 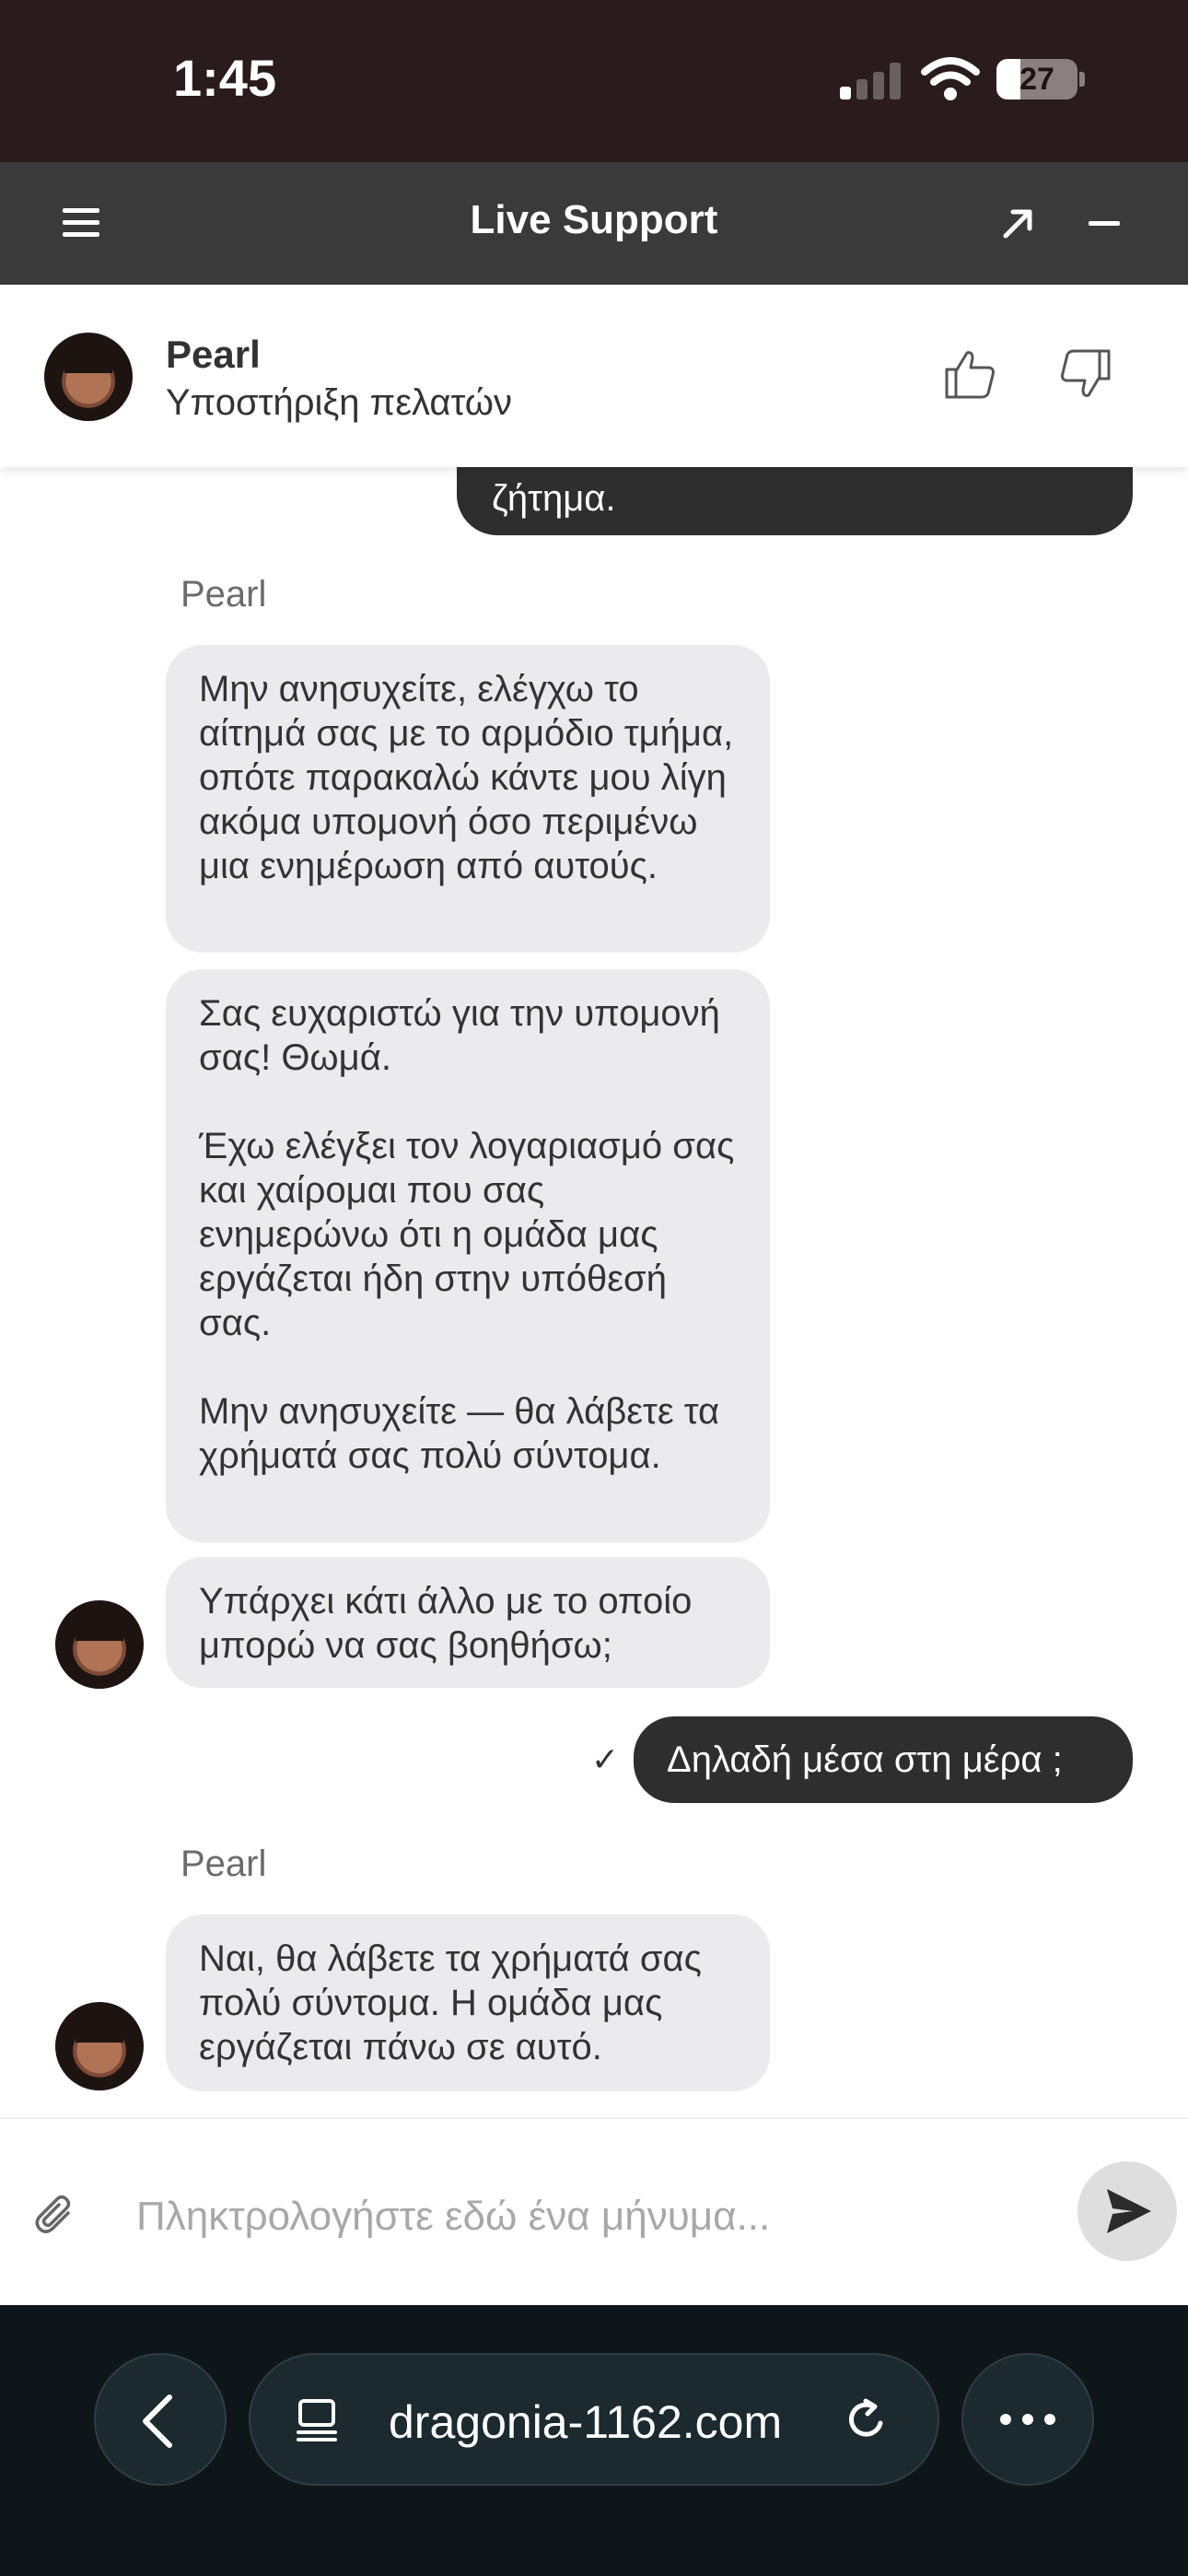 I want to click on tab-overview-icon, so click(x=317, y=2420).